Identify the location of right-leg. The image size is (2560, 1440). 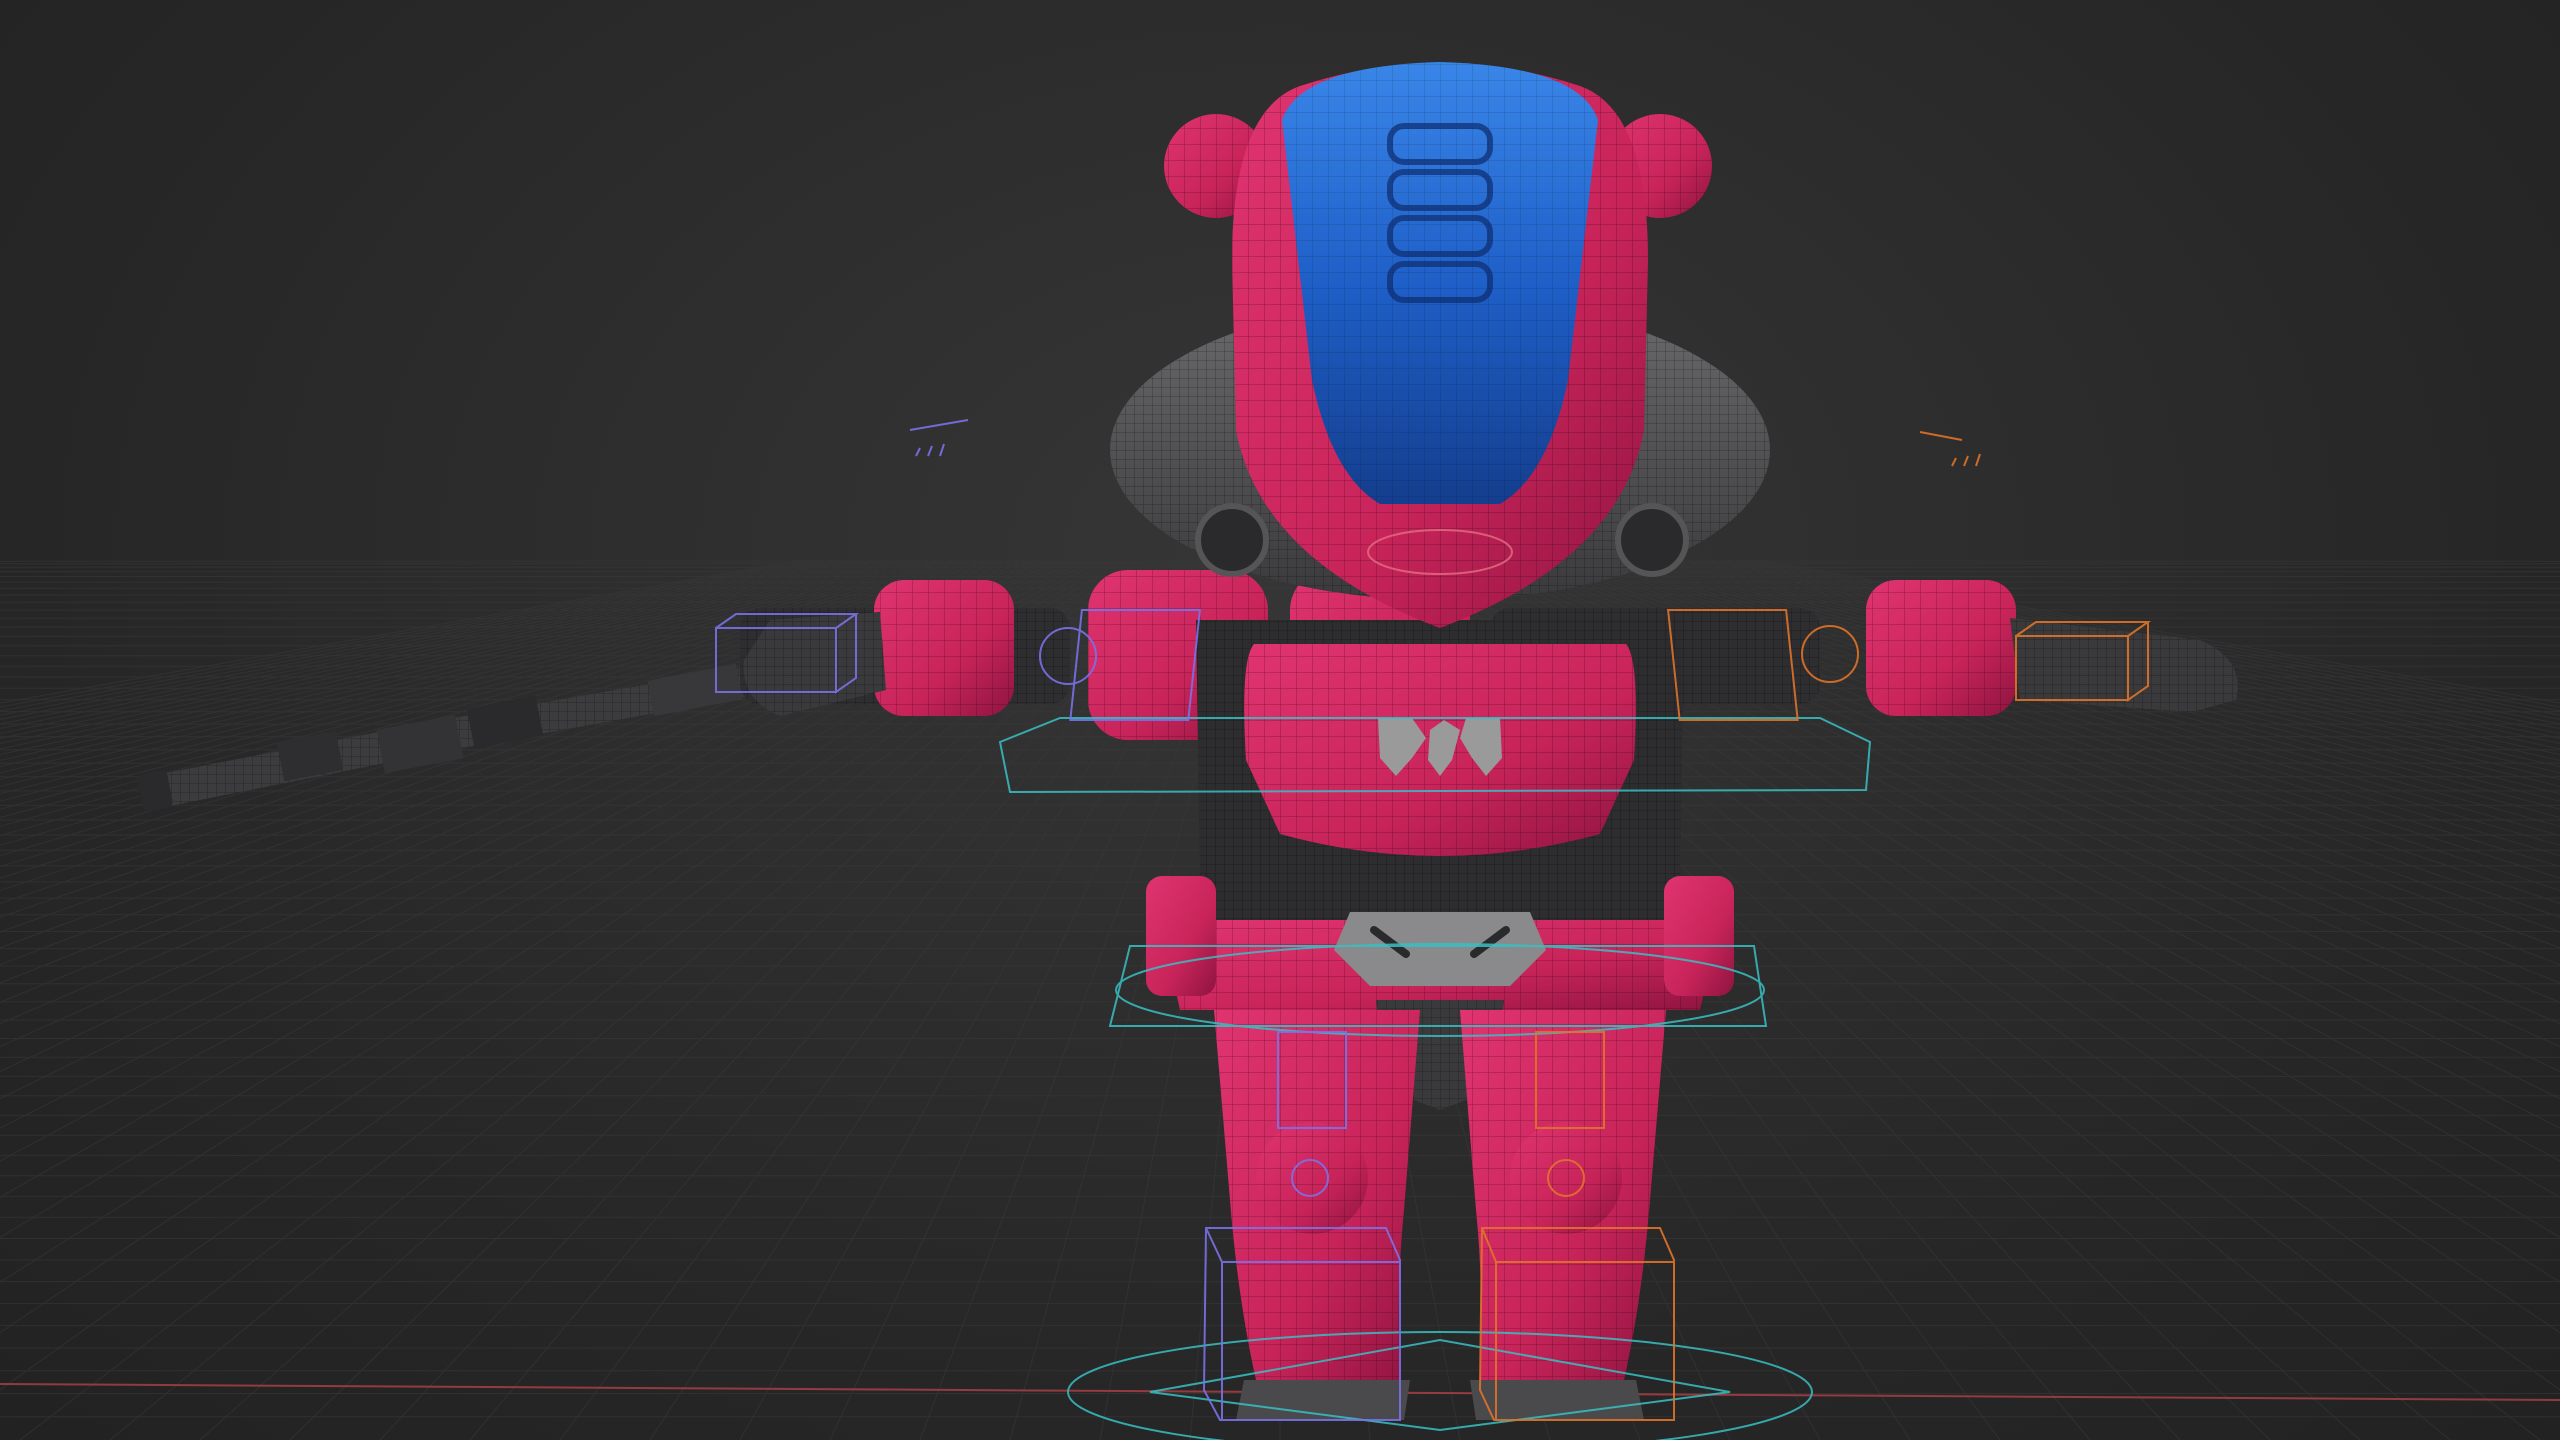
(1563, 1215).